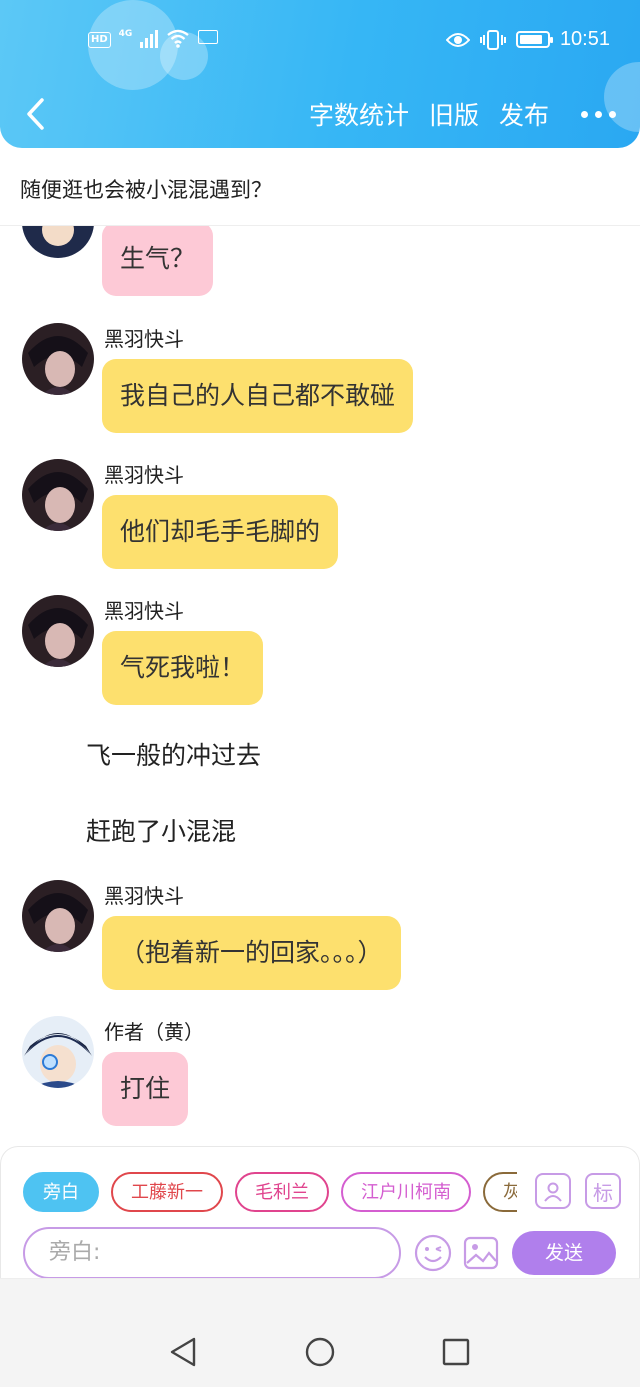  Describe the element at coordinates (359, 114) in the screenshot. I see `word-count-button: 字数统计` at that location.